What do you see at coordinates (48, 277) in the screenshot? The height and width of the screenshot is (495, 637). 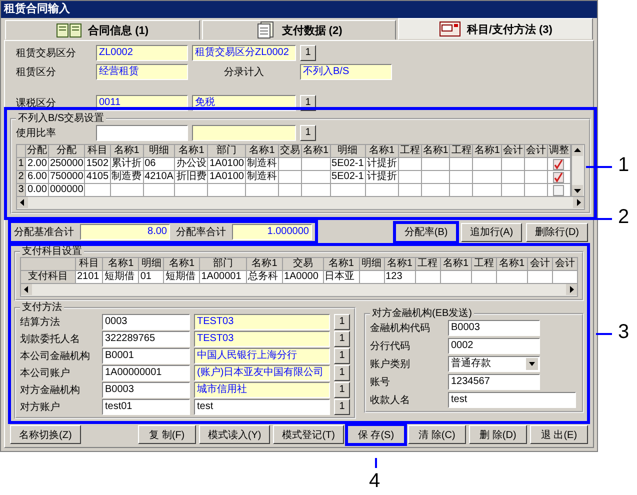 I see `row-header: 支付科目` at bounding box center [48, 277].